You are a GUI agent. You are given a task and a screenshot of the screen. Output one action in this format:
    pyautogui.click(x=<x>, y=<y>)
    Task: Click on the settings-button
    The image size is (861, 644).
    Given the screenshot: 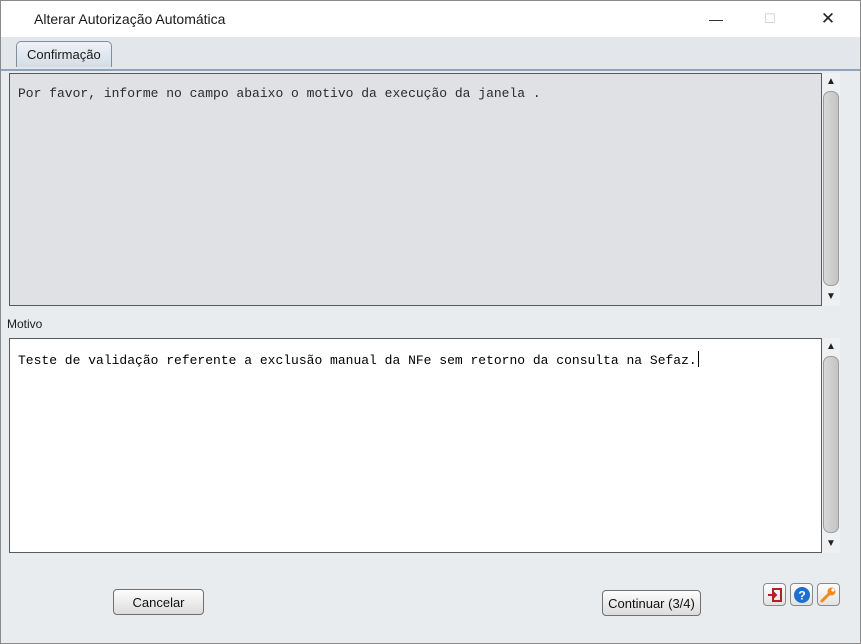 What is the action you would take?
    pyautogui.click(x=828, y=594)
    